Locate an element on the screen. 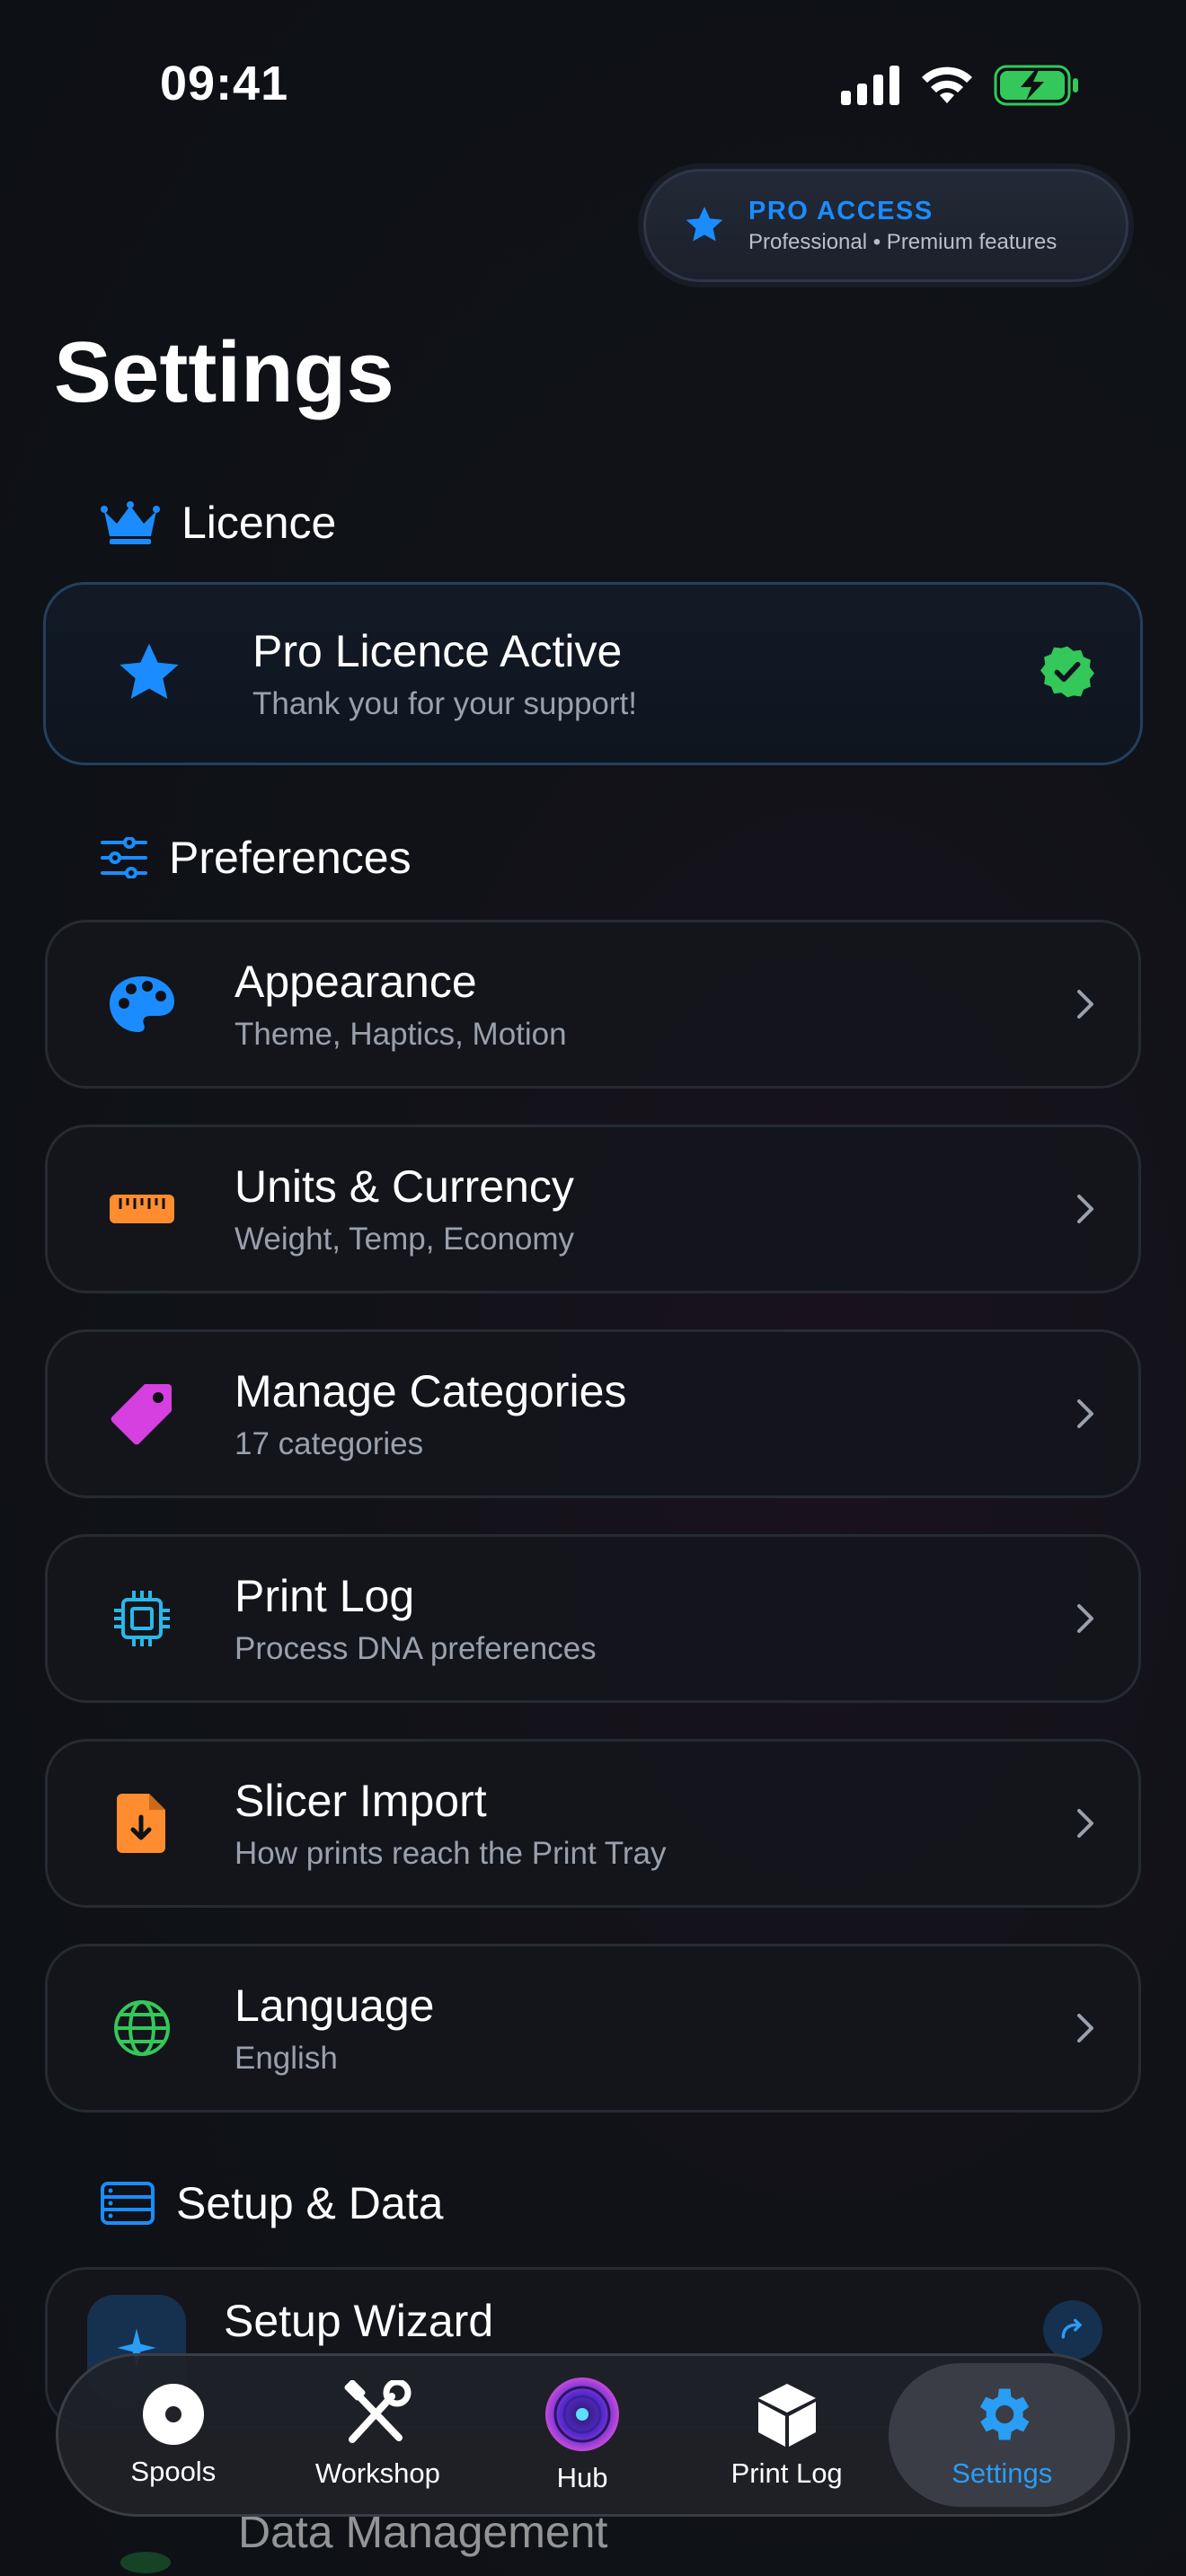 This screenshot has height=2576, width=1186. tag-icon is located at coordinates (141, 1414).